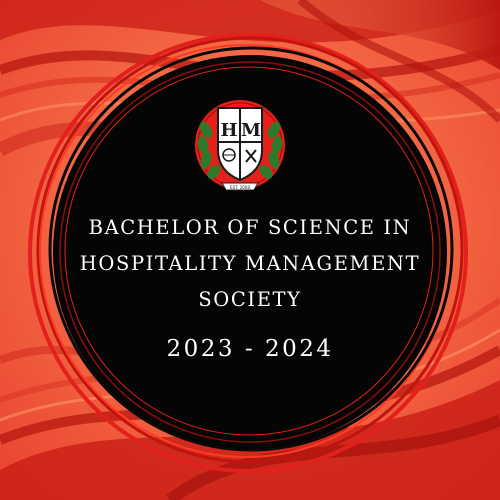 The width and height of the screenshot is (500, 500). Describe the element at coordinates (250, 299) in the screenshot. I see `title-line-3: SOCIETY` at that location.